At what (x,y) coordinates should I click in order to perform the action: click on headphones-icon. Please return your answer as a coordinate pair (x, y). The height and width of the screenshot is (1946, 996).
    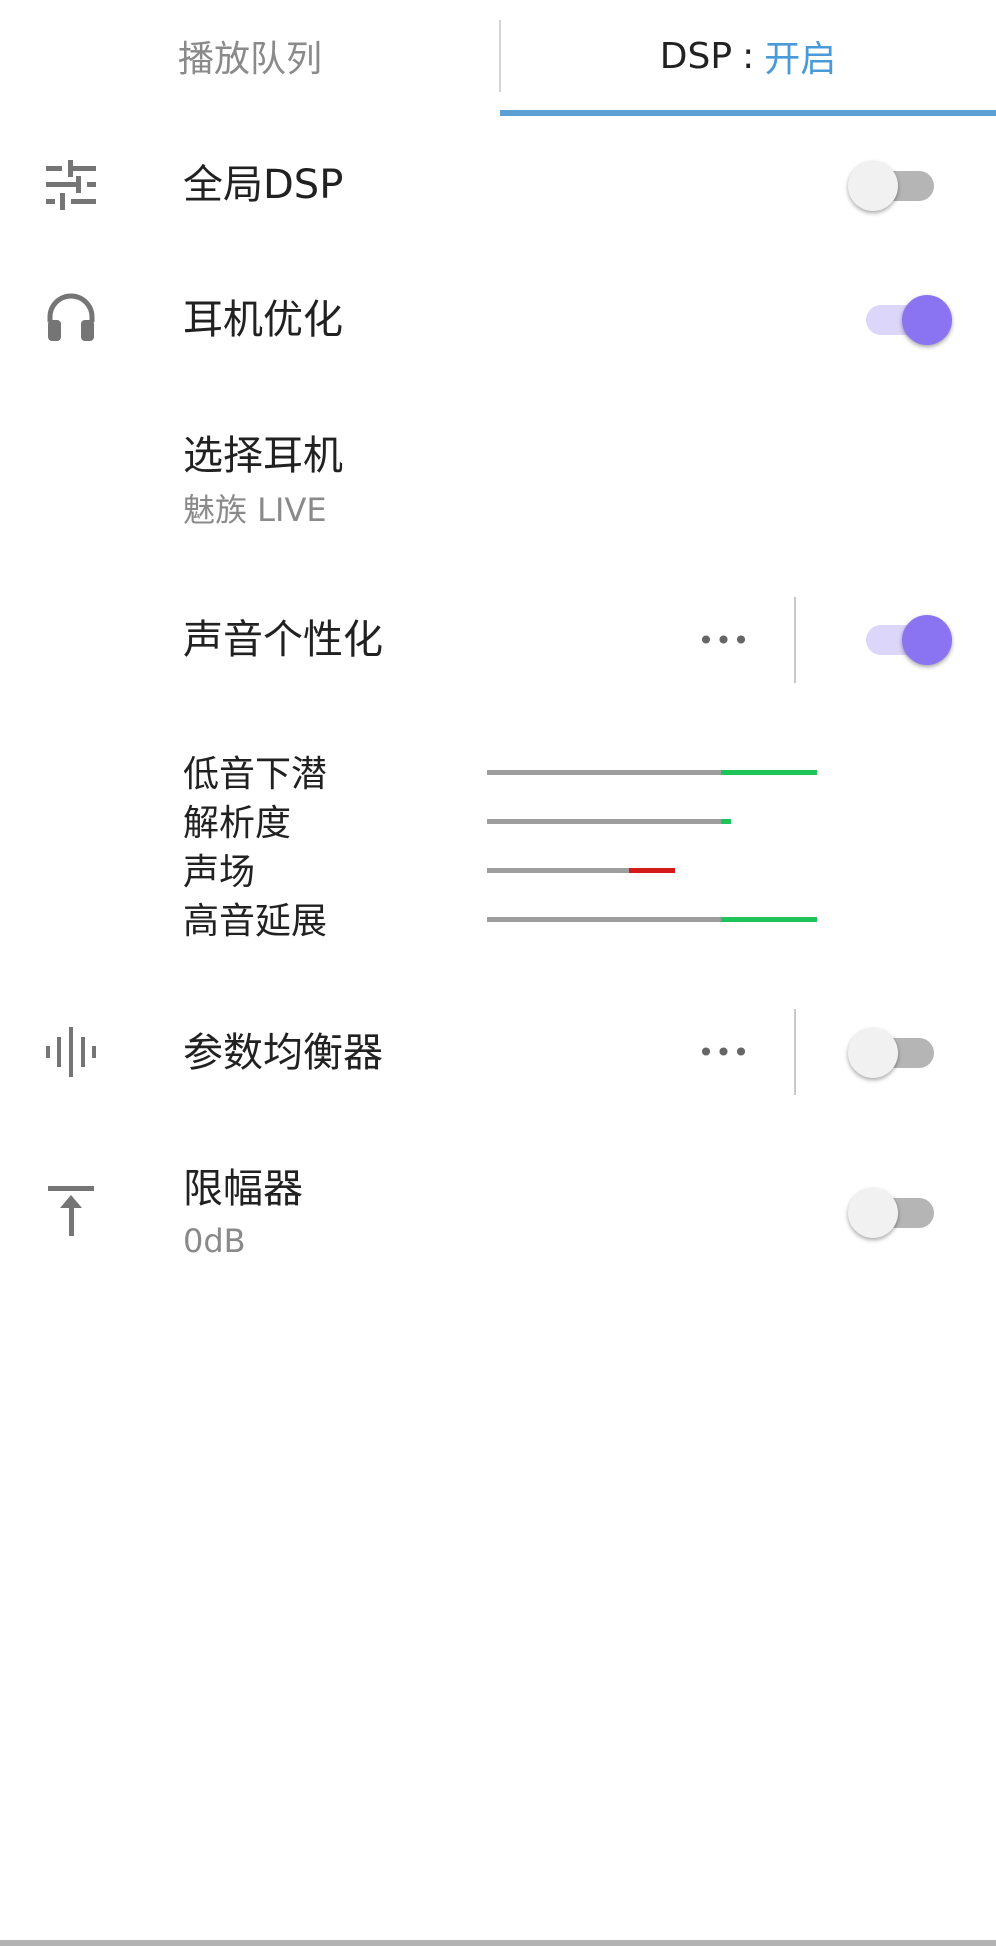
    Looking at the image, I should click on (71, 317).